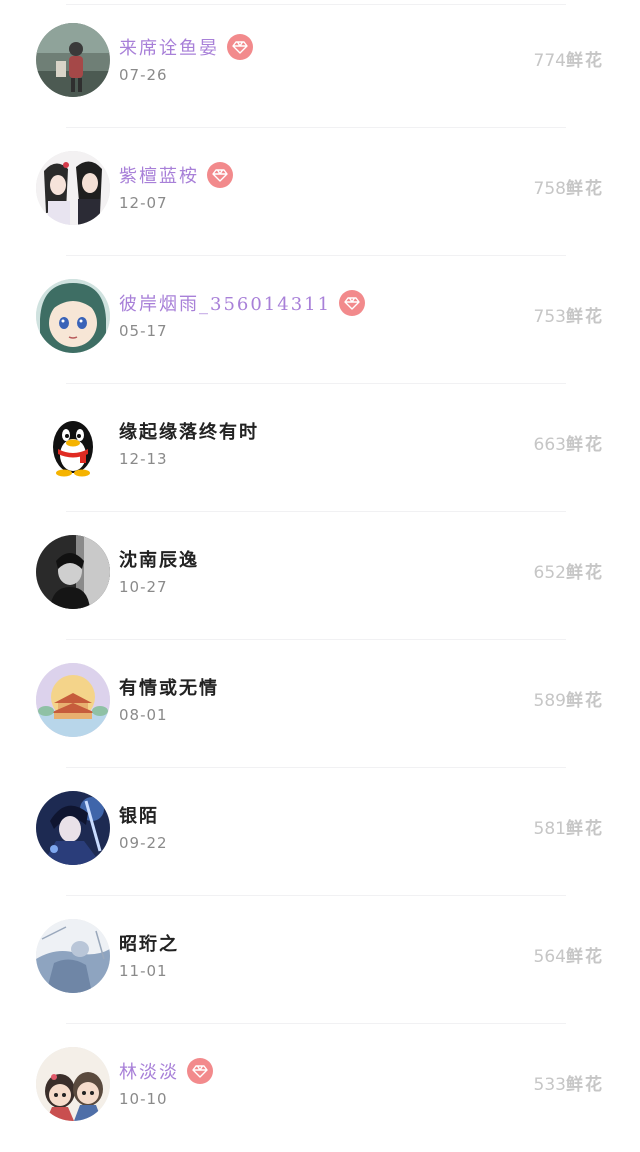 This screenshot has height=1152, width=640. I want to click on username-line: 银陌, so click(139, 815).